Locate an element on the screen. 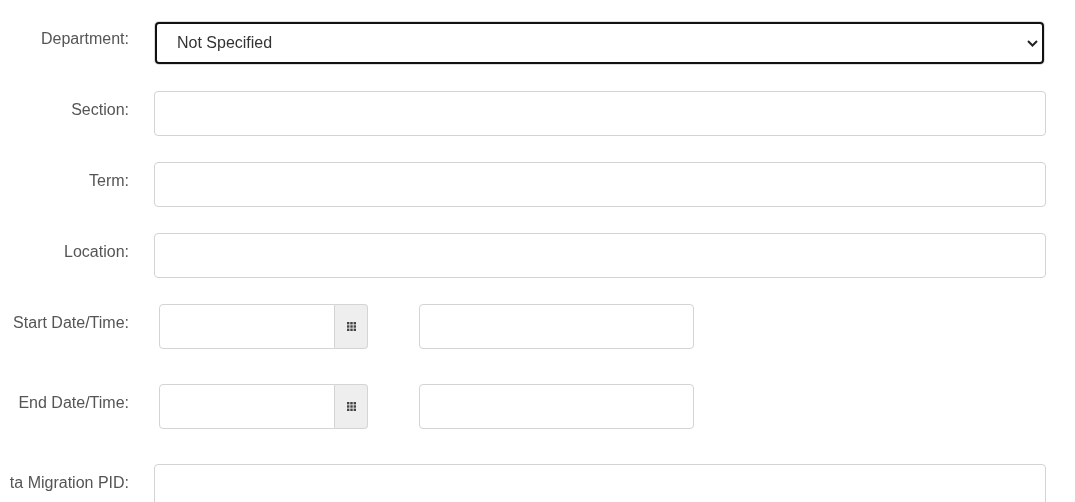 This screenshot has width=1075, height=502. caret-icon is located at coordinates (1032, 43).